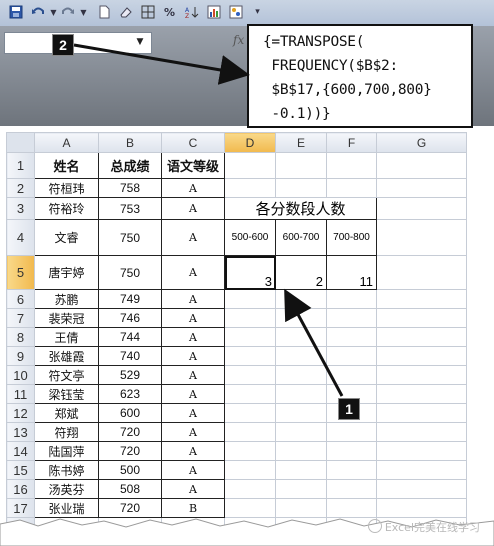  What do you see at coordinates (20, 299) in the screenshot?
I see `row-header: 6` at bounding box center [20, 299].